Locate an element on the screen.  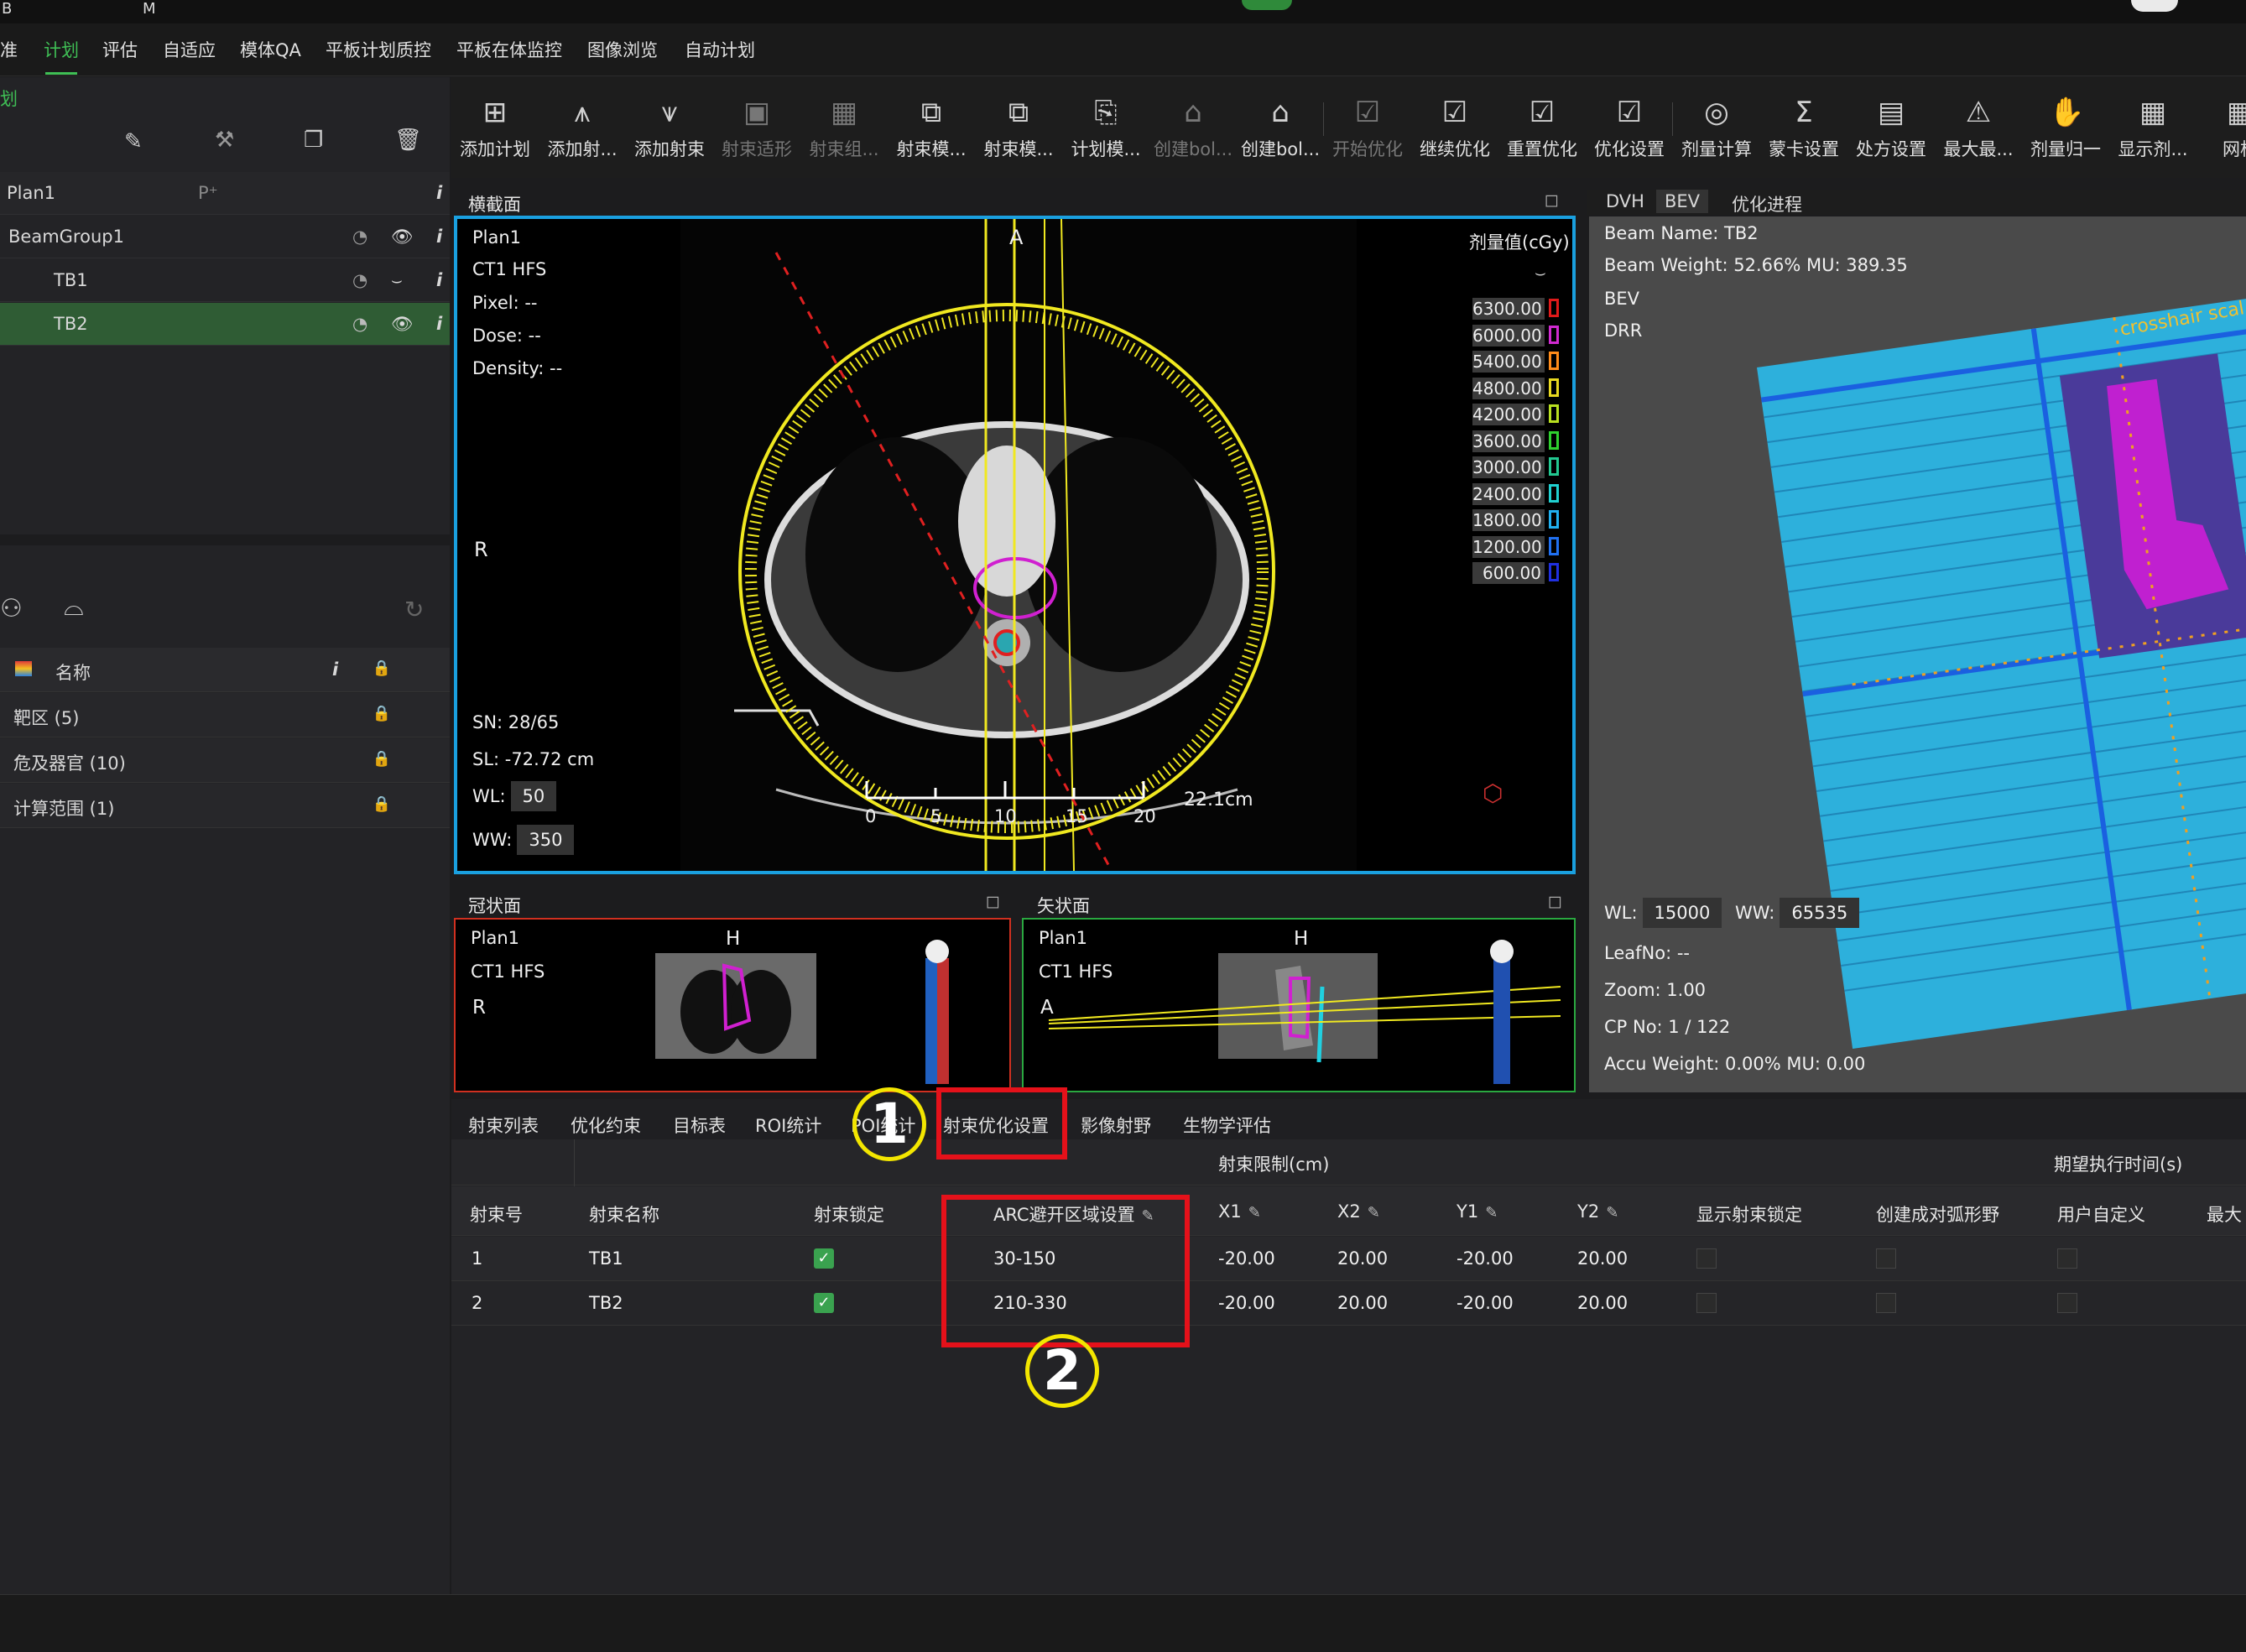
bottom-tab-6: 影像射野 is located at coordinates (1116, 1125).